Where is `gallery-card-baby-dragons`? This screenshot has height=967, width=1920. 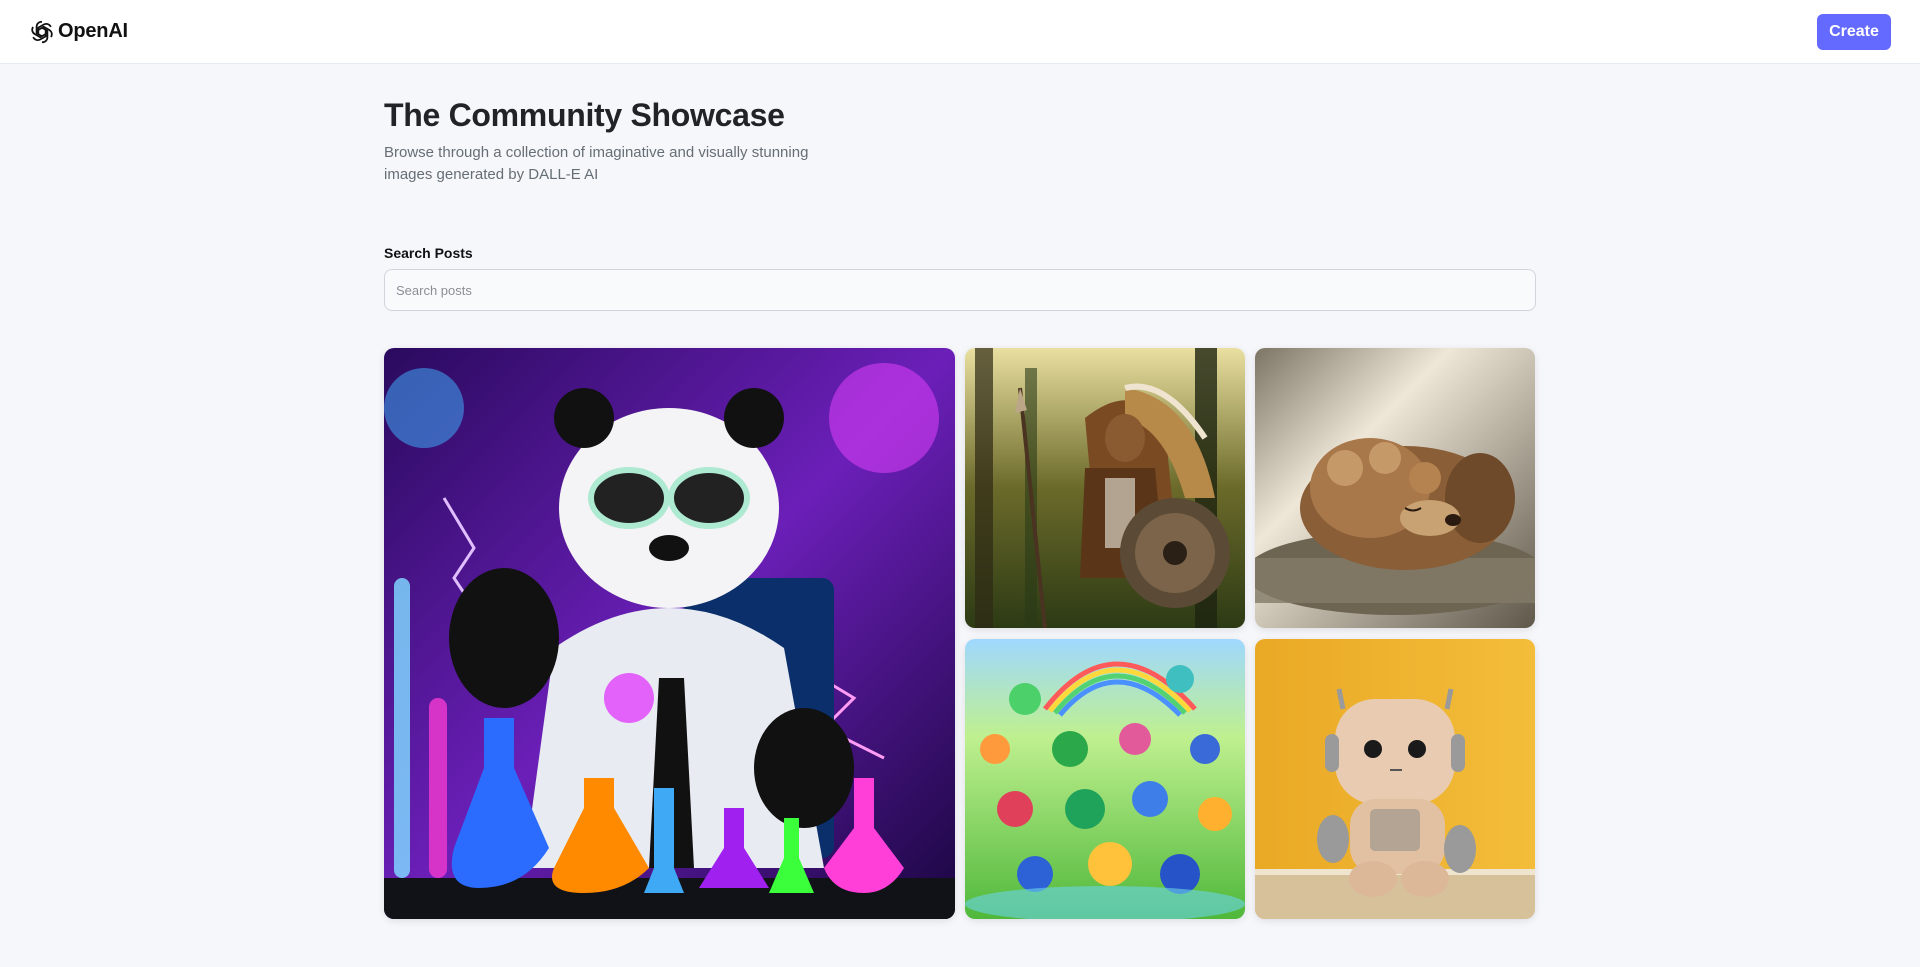 gallery-card-baby-dragons is located at coordinates (1105, 779).